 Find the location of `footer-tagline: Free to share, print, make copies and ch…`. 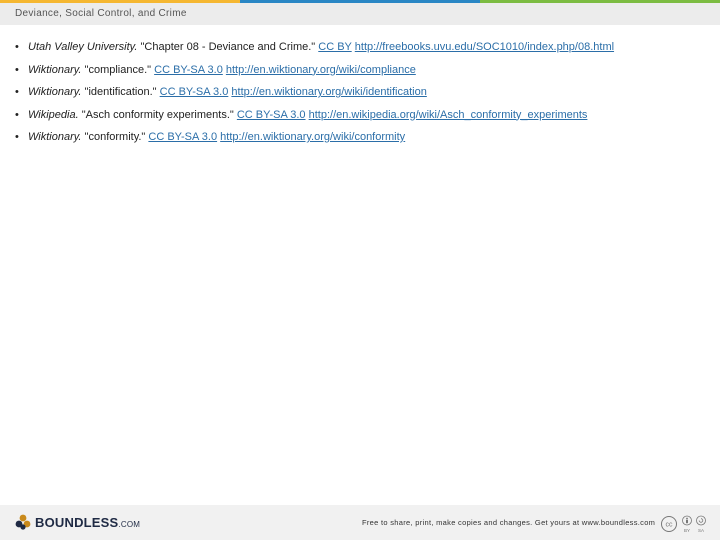

footer-tagline: Free to share, print, make copies and ch… is located at coordinates (509, 522).